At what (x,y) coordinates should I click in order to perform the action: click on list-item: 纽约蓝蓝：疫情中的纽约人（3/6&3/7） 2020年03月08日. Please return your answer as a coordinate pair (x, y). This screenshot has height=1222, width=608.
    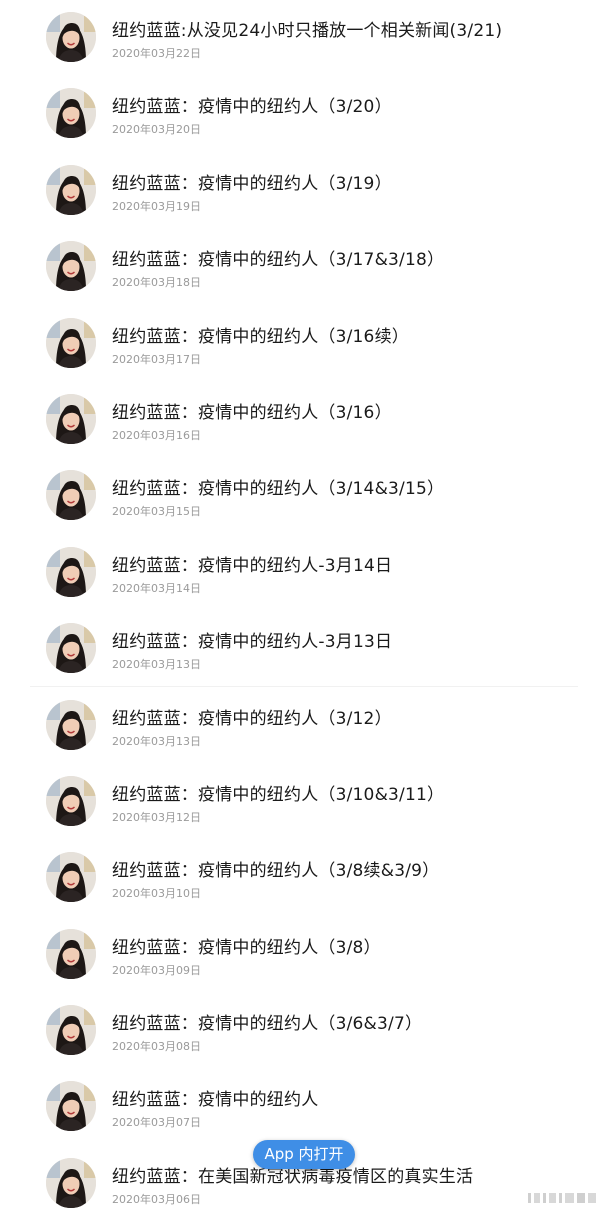
    Looking at the image, I should click on (304, 1031).